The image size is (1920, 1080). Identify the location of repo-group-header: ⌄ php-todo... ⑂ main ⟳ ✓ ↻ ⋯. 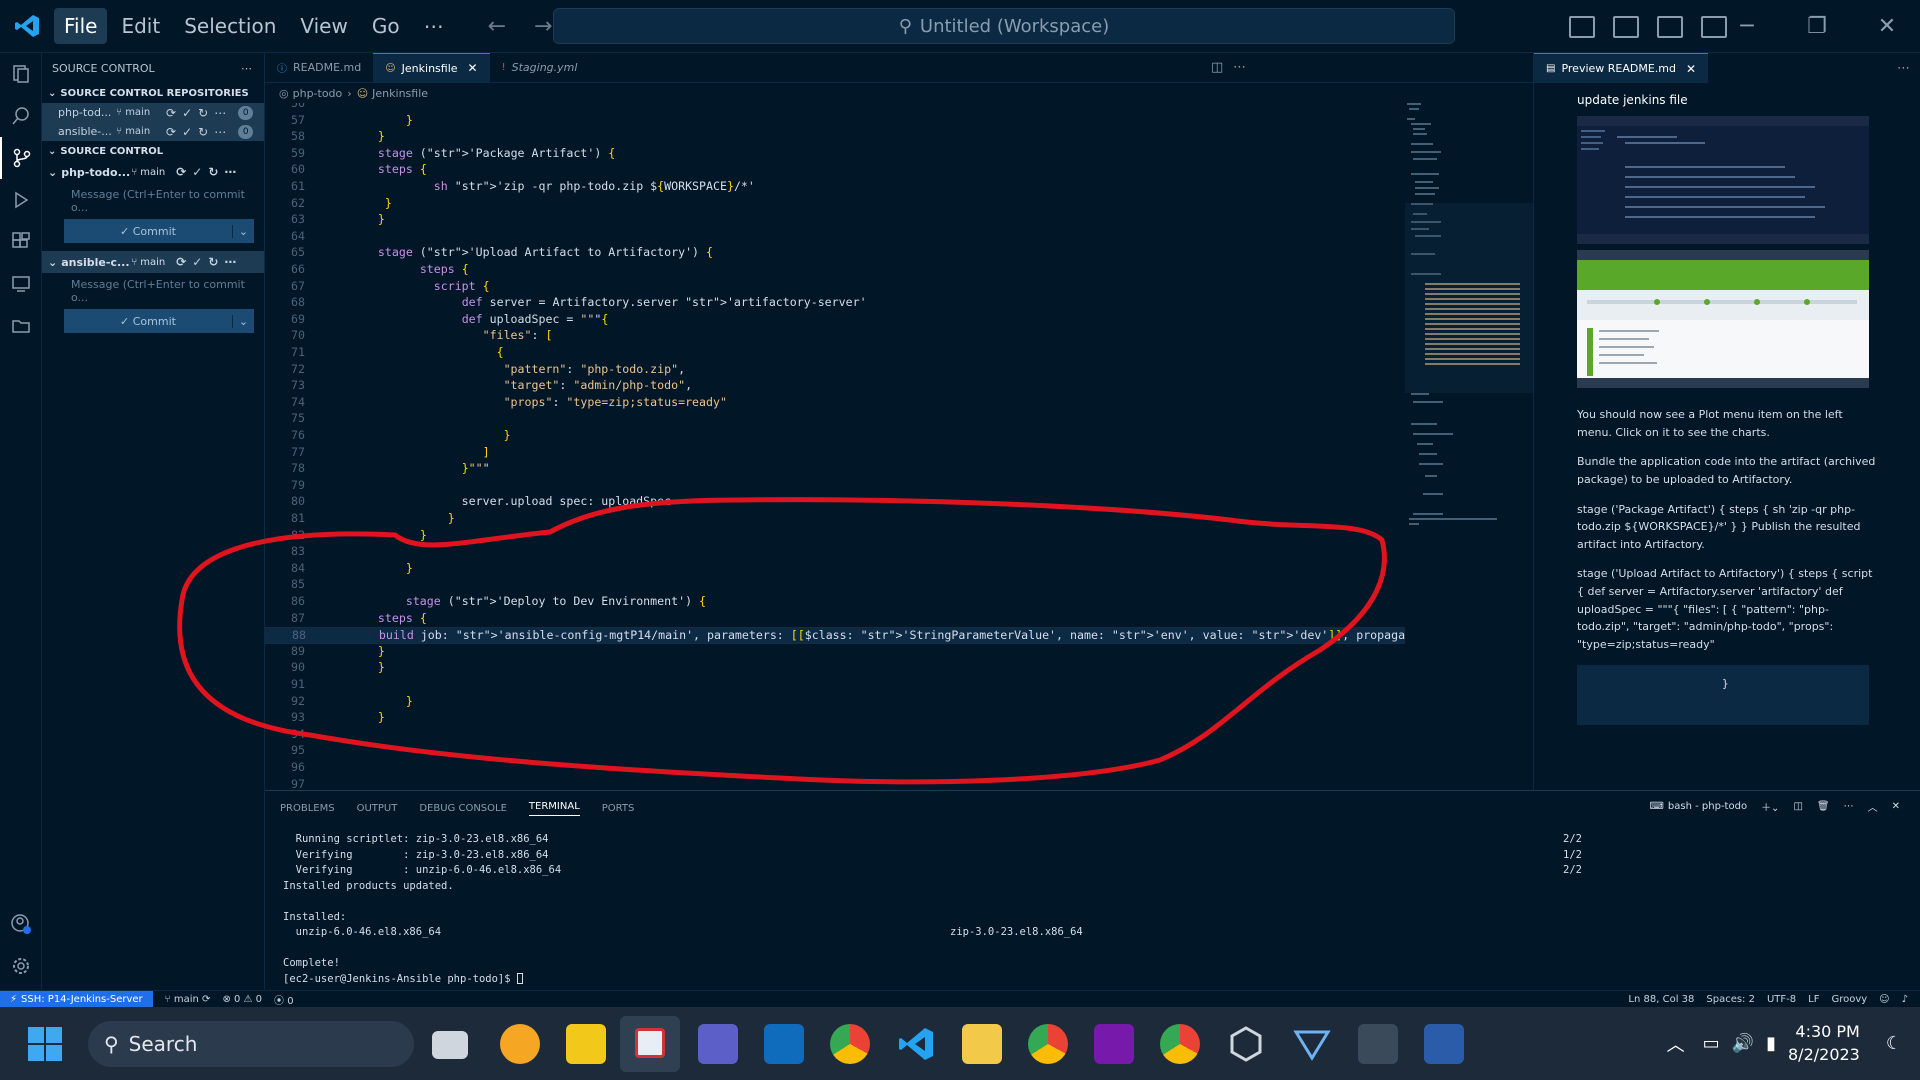
(153, 172).